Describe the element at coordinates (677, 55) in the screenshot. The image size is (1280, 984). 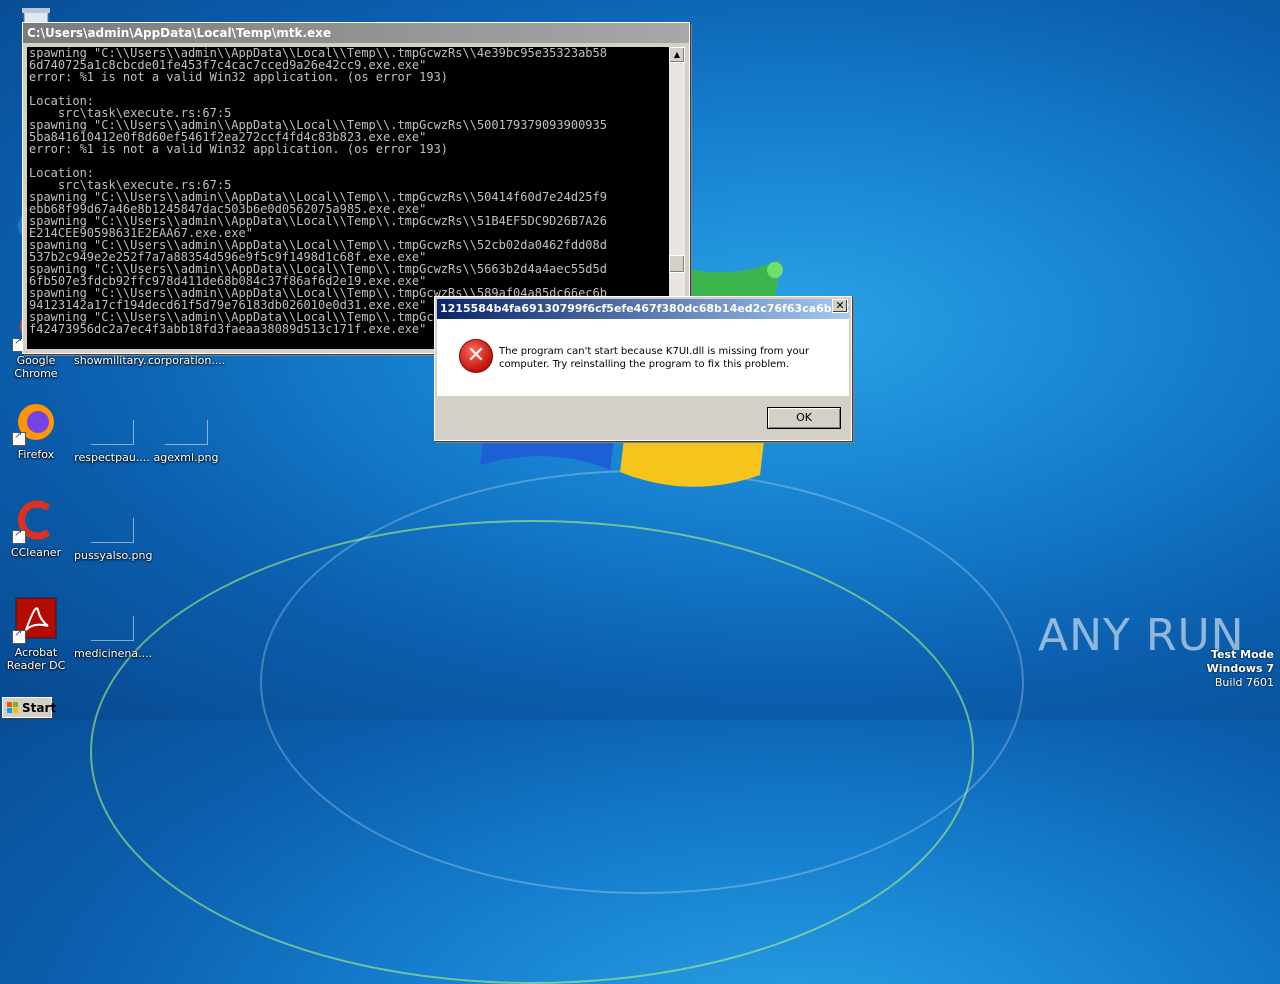
I see `scroll-up-button: ▲` at that location.